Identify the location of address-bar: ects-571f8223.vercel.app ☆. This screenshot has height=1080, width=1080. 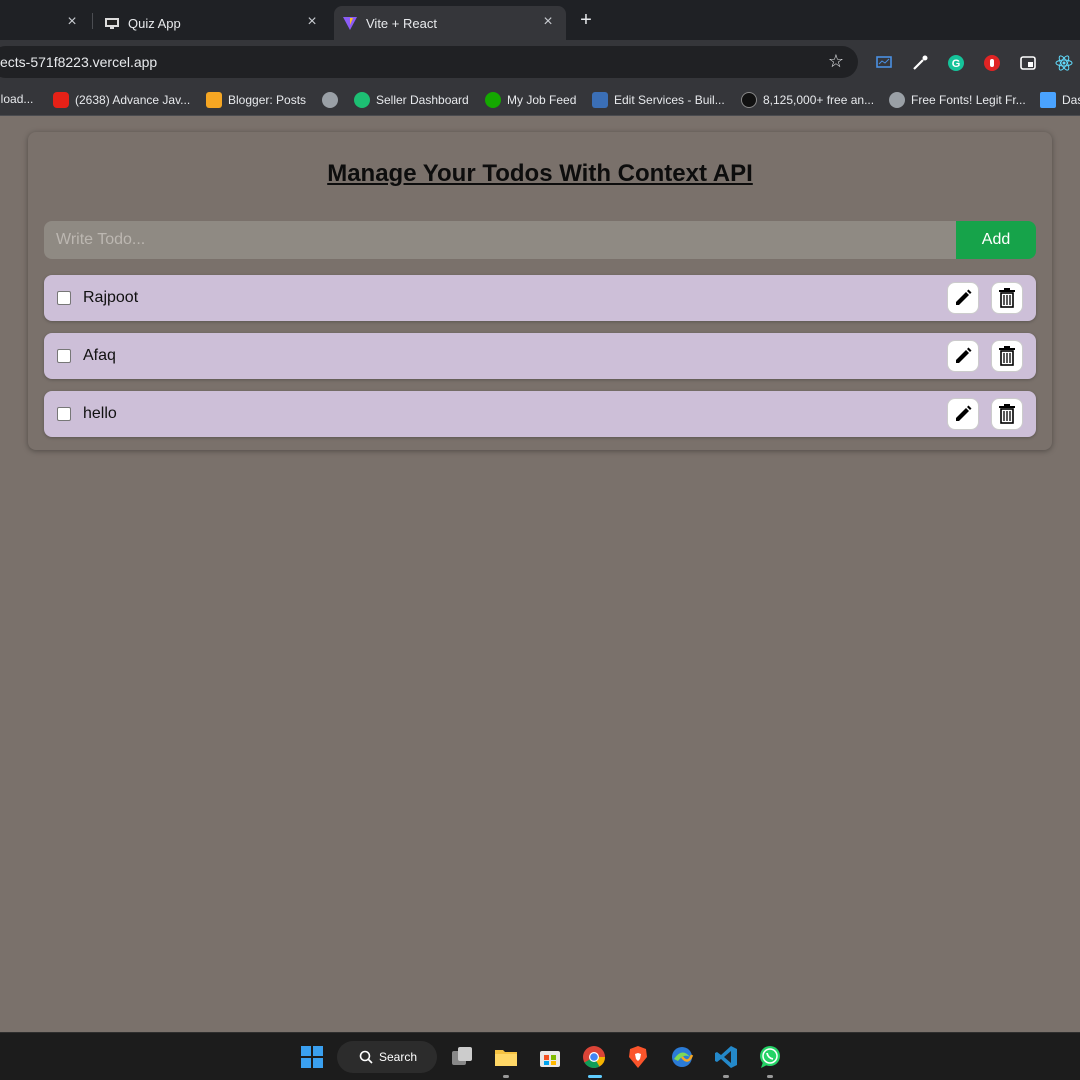
(429, 62).